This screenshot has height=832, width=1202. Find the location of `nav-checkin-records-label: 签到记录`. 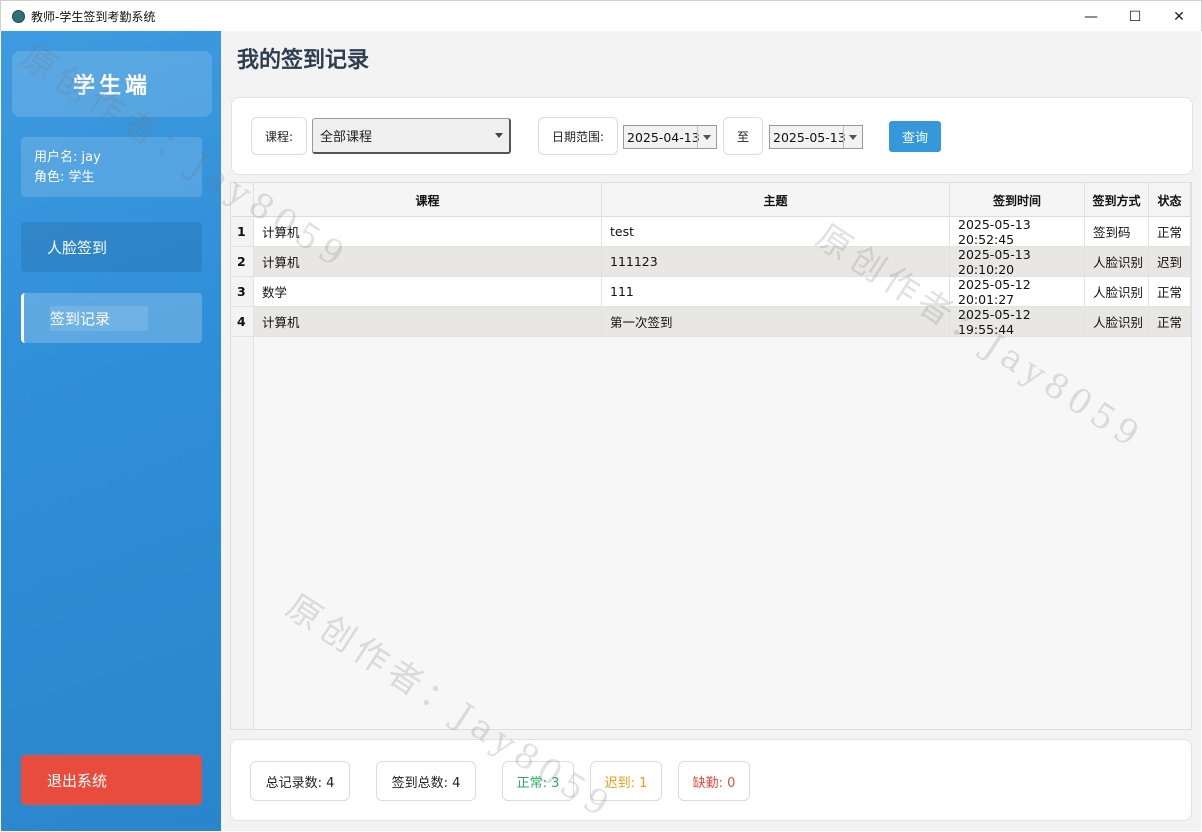

nav-checkin-records-label: 签到记录 is located at coordinates (99, 318).